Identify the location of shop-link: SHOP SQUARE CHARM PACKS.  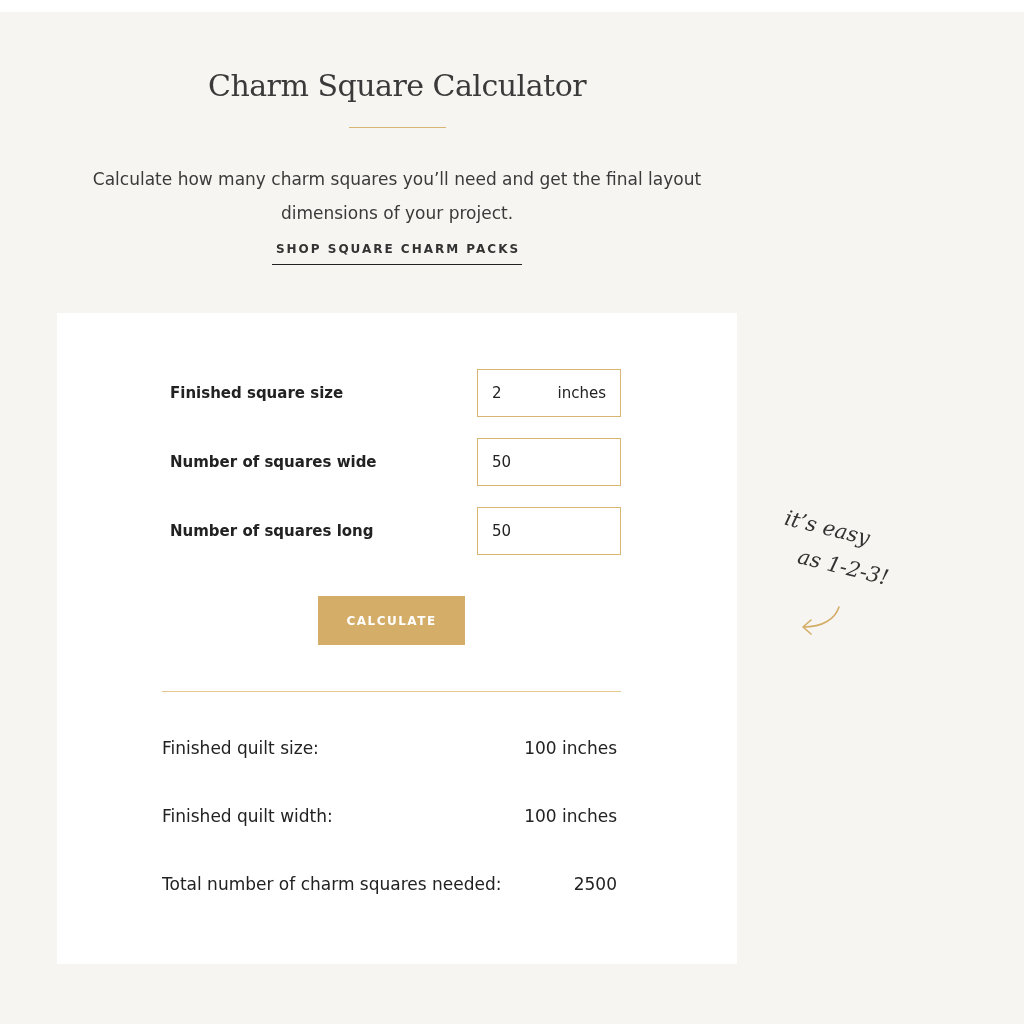
(397, 253).